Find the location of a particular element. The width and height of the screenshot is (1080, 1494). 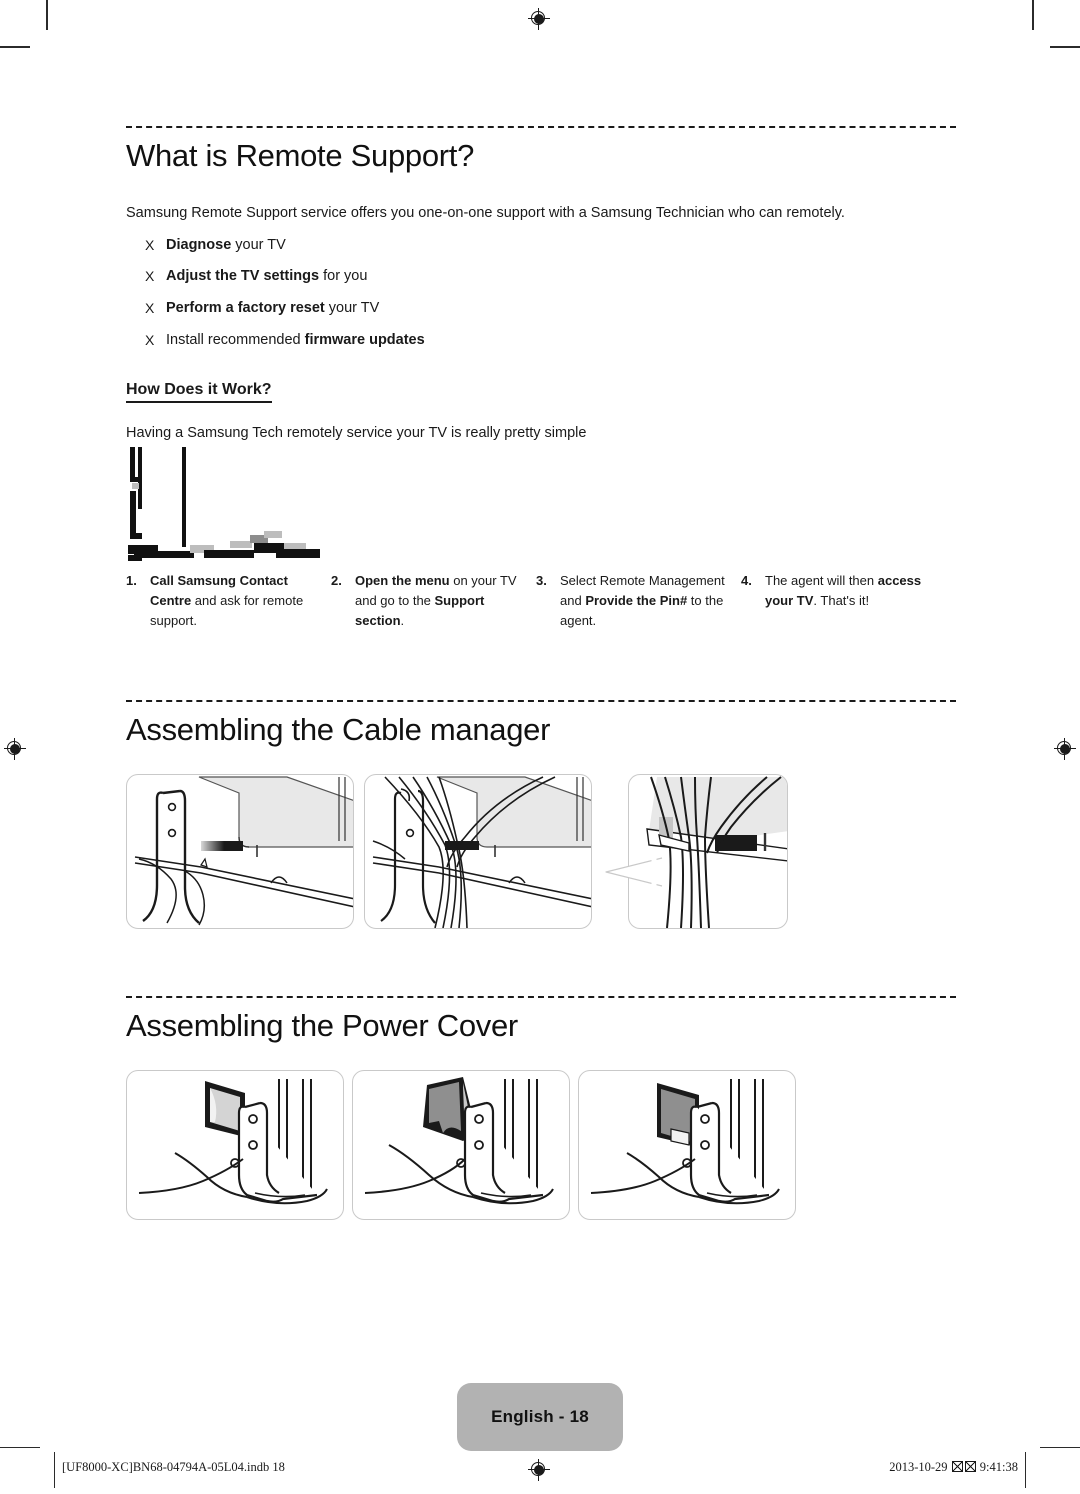

feature-lead: Install recommended is located at coordinates (235, 340).